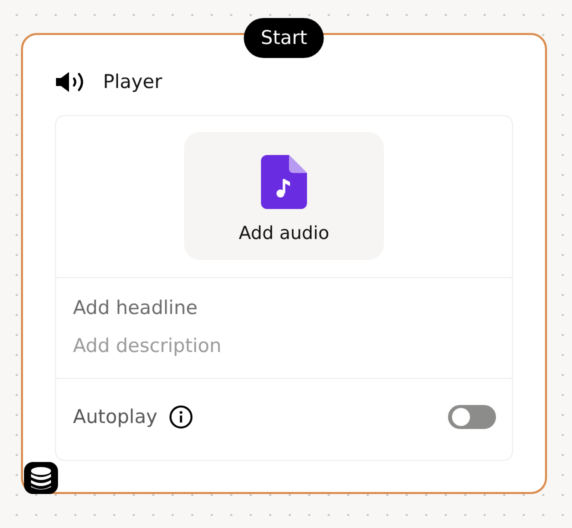 This screenshot has height=528, width=572. I want to click on description-field: Add description, so click(223, 346).